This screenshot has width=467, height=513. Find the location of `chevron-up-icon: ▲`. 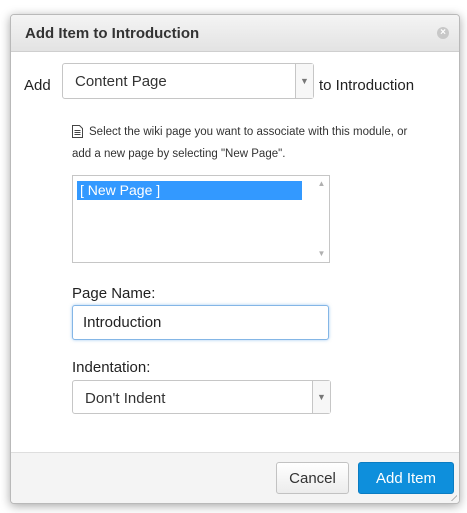

chevron-up-icon: ▲ is located at coordinates (321, 184).